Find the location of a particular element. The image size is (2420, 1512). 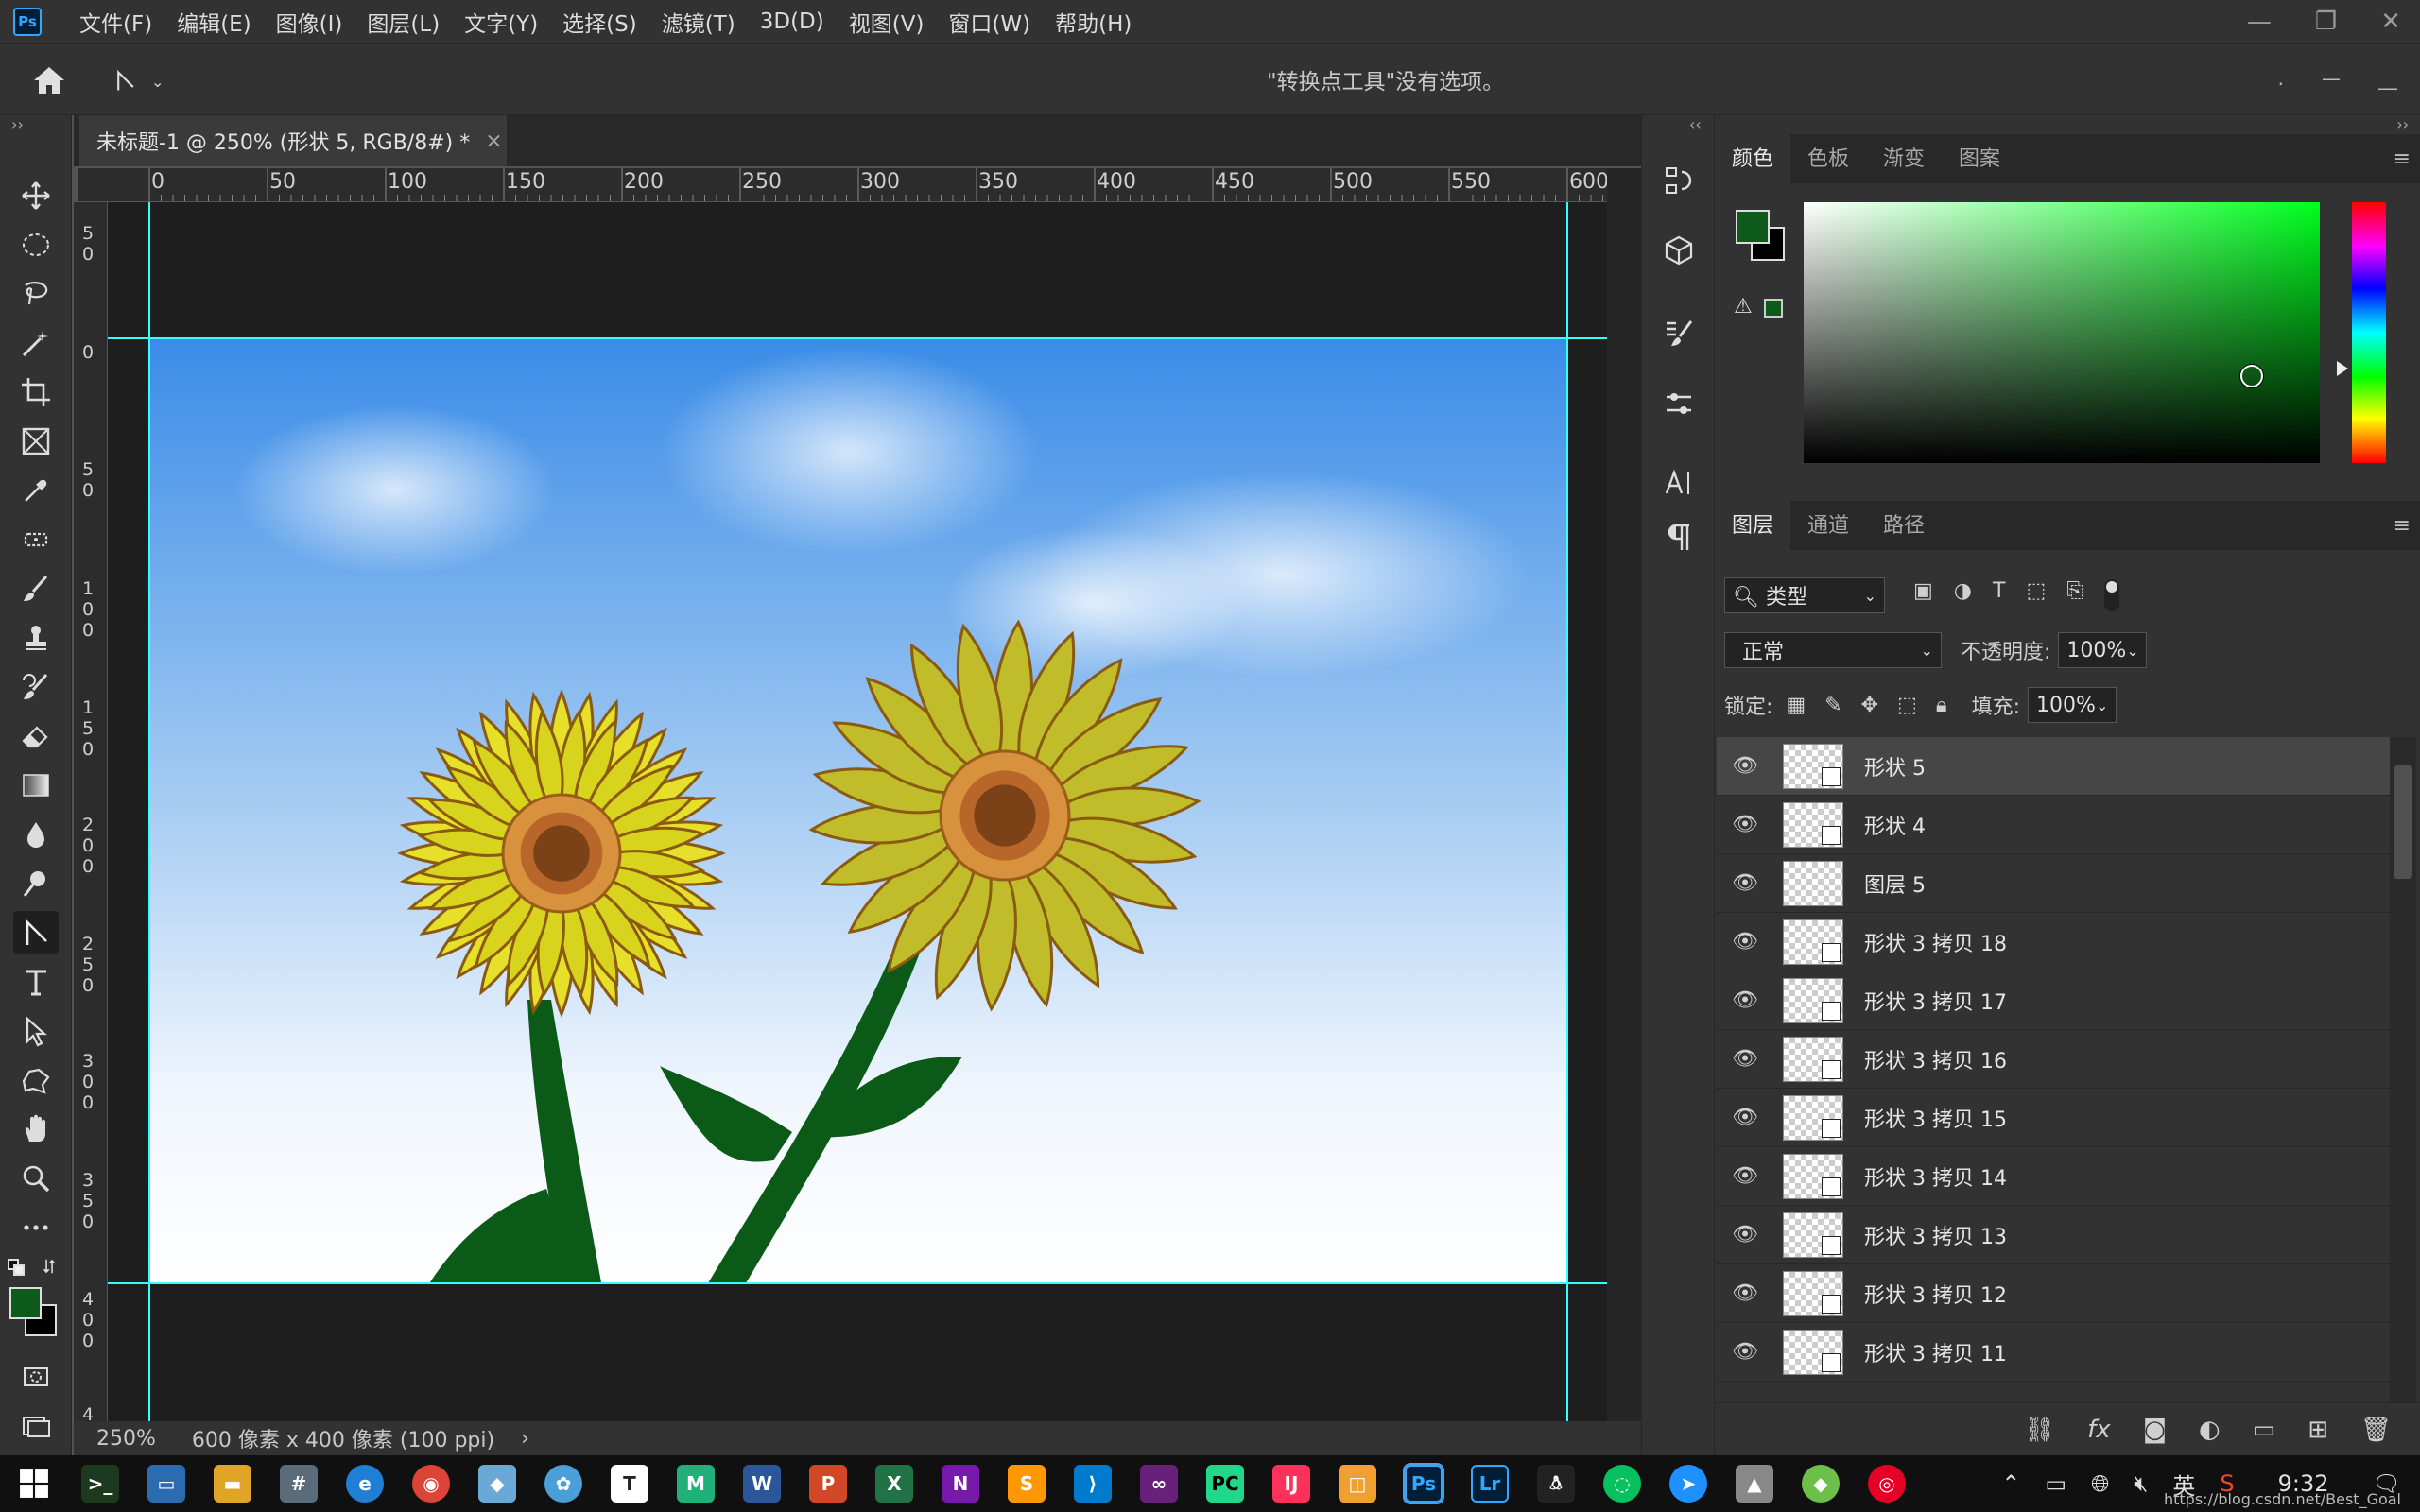

crop-icon is located at coordinates (36, 392).